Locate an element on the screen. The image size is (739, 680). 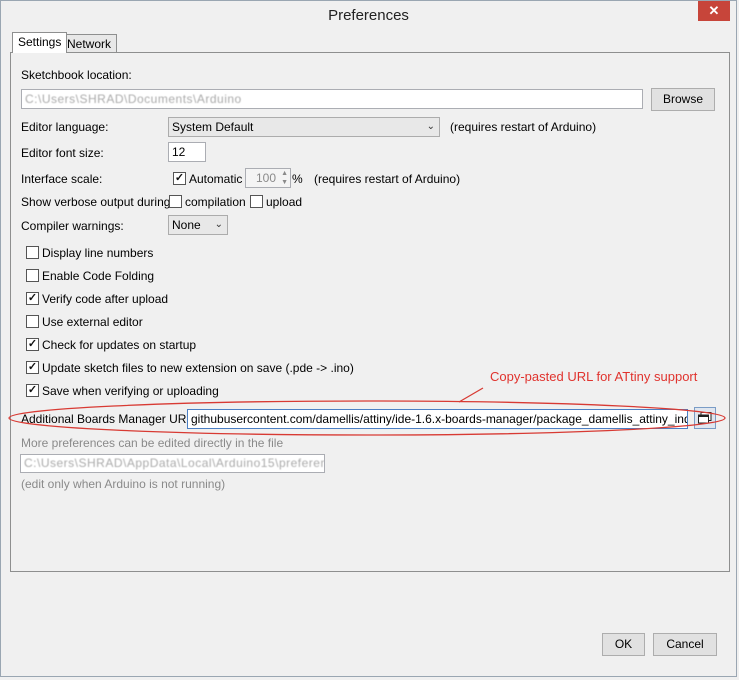
ok-button: OK is located at coordinates (623, 644).